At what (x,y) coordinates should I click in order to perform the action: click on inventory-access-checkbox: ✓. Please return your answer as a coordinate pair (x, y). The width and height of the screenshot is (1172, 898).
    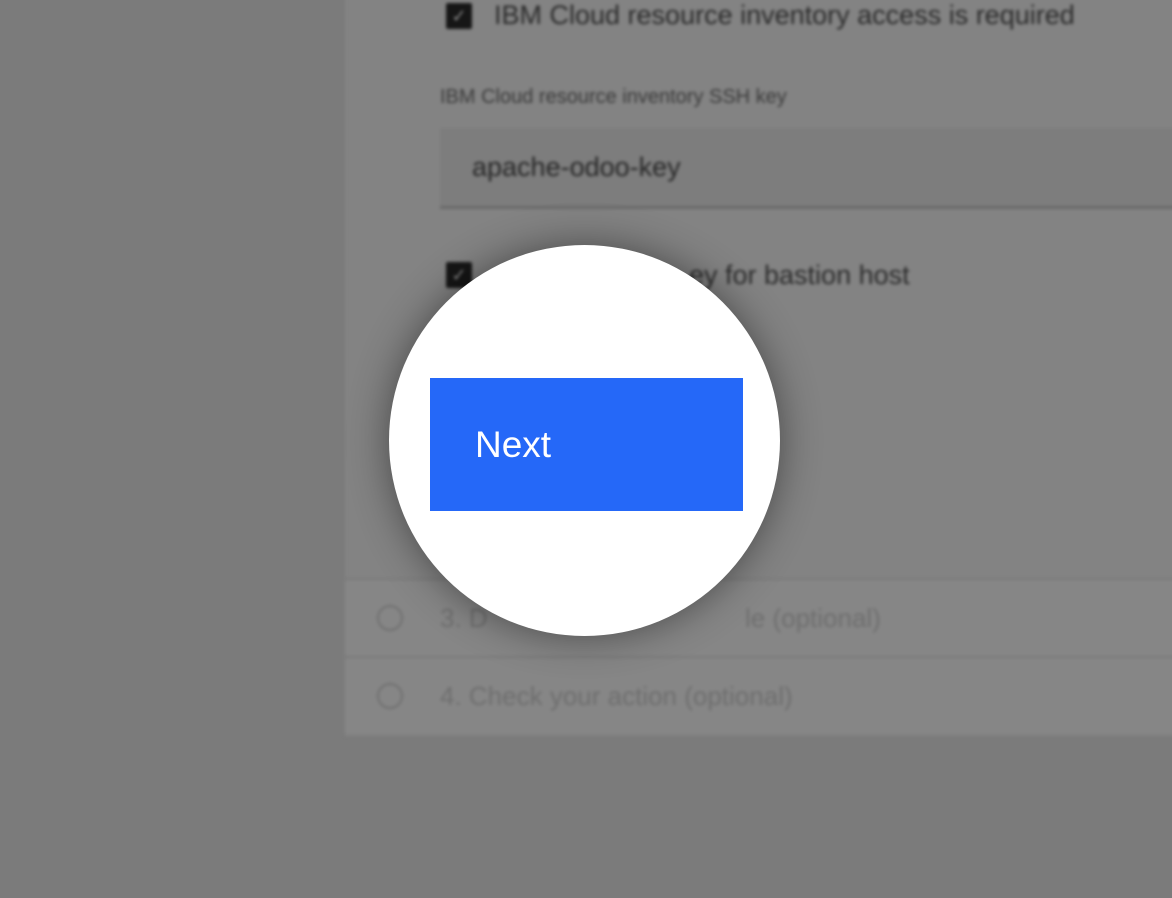
    Looking at the image, I should click on (459, 16).